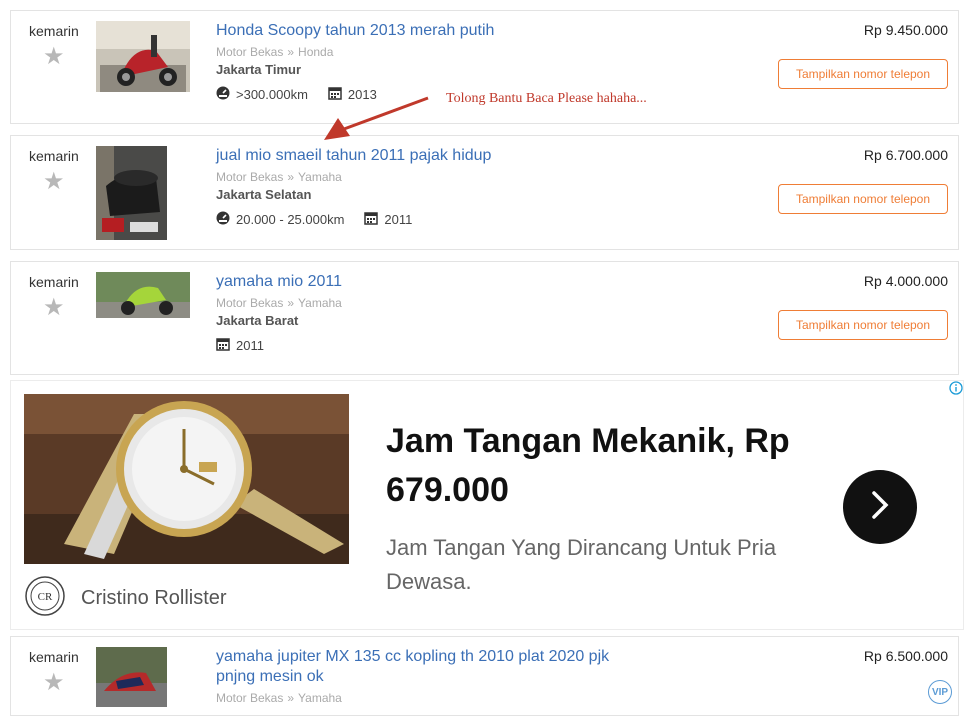 This screenshot has height=716, width=964. I want to click on listing-price: Rp 9.450.000, so click(905, 30).